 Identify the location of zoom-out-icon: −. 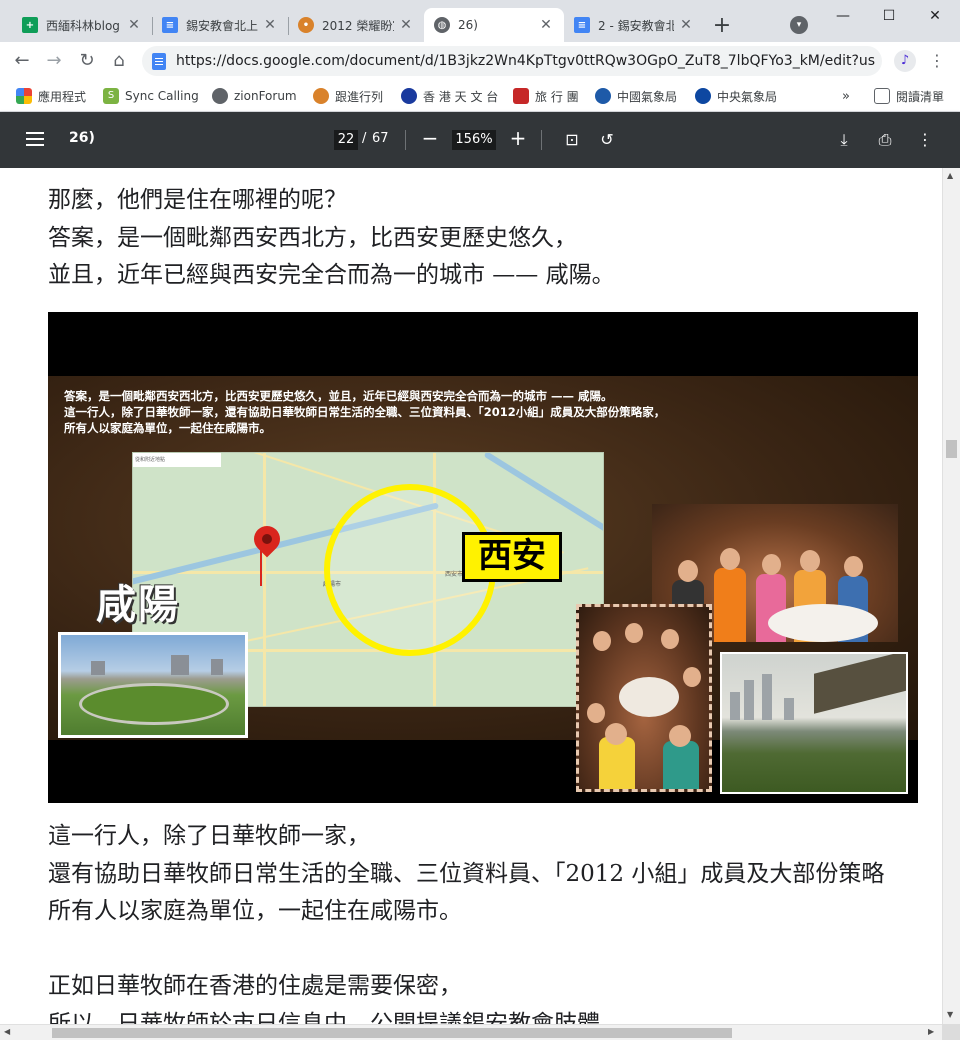
(430, 139).